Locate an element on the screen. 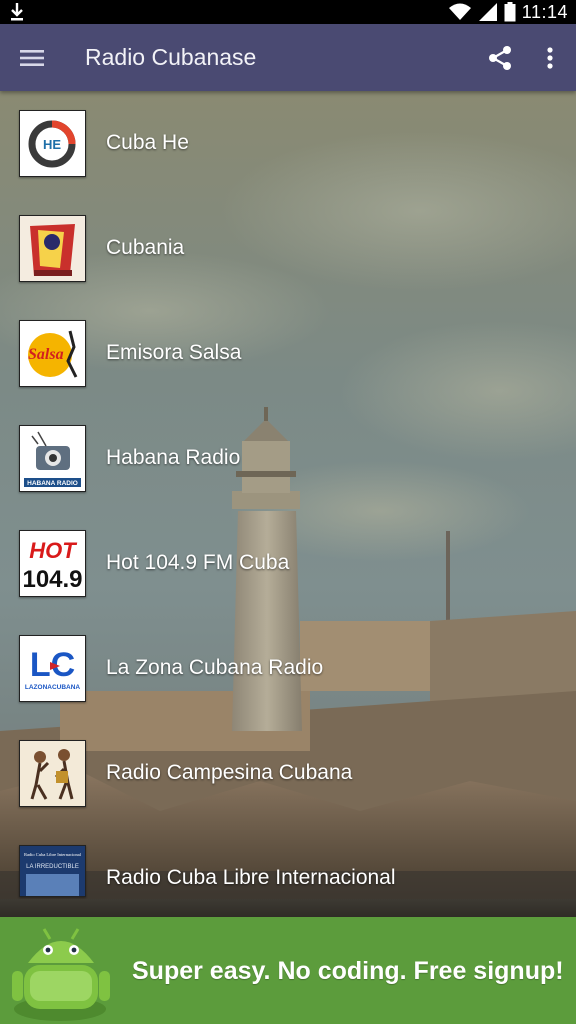 This screenshot has width=576, height=1024. cuba-he-logo-text: HE is located at coordinates (52, 144).